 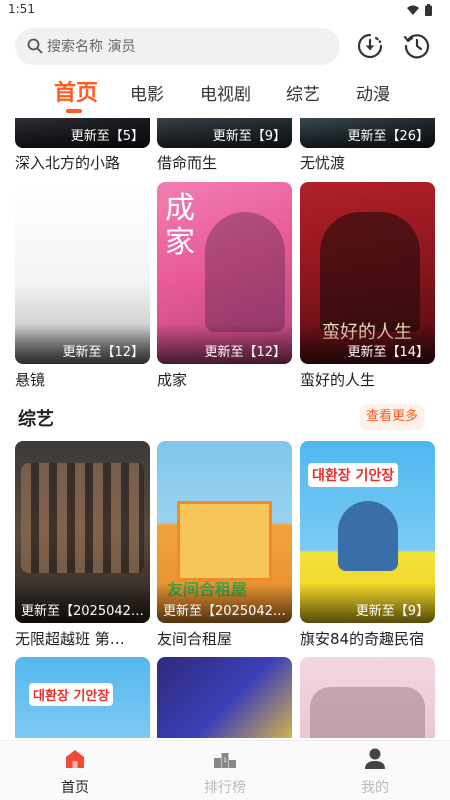 What do you see at coordinates (375, 770) in the screenshot?
I see `nav-profile: 我的` at bounding box center [375, 770].